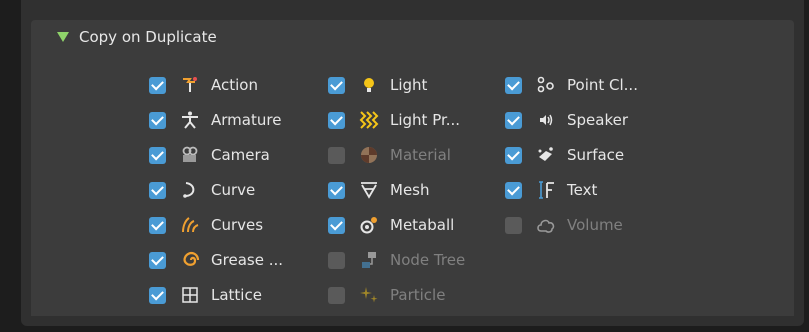 The image size is (809, 332). Describe the element at coordinates (566, 120) in the screenshot. I see `option-speaker: Speaker` at that location.